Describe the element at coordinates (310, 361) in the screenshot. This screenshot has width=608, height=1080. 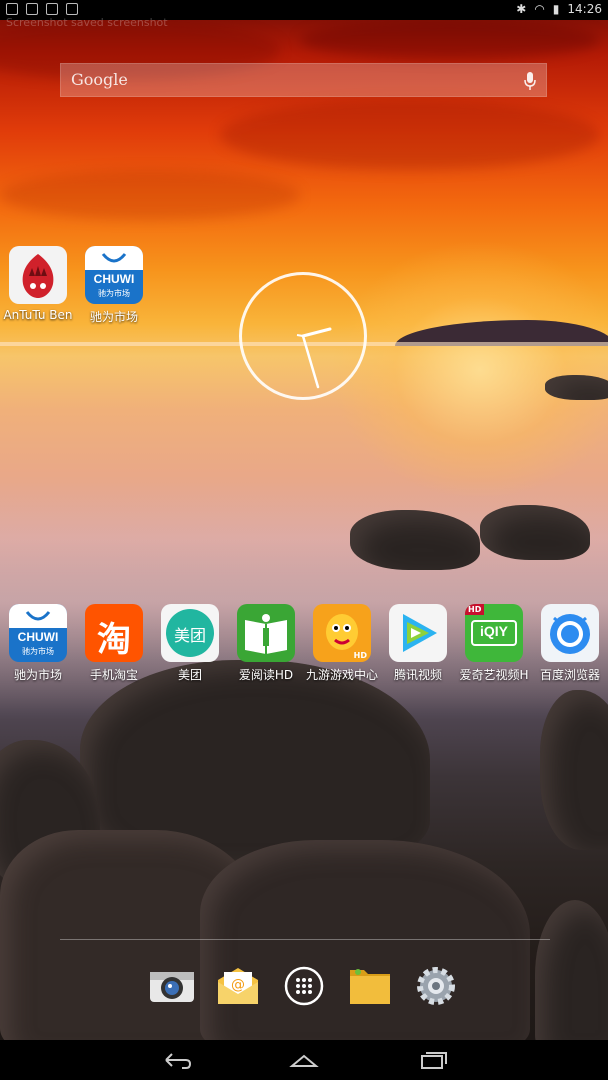
I see `clock-minute-hand` at that location.